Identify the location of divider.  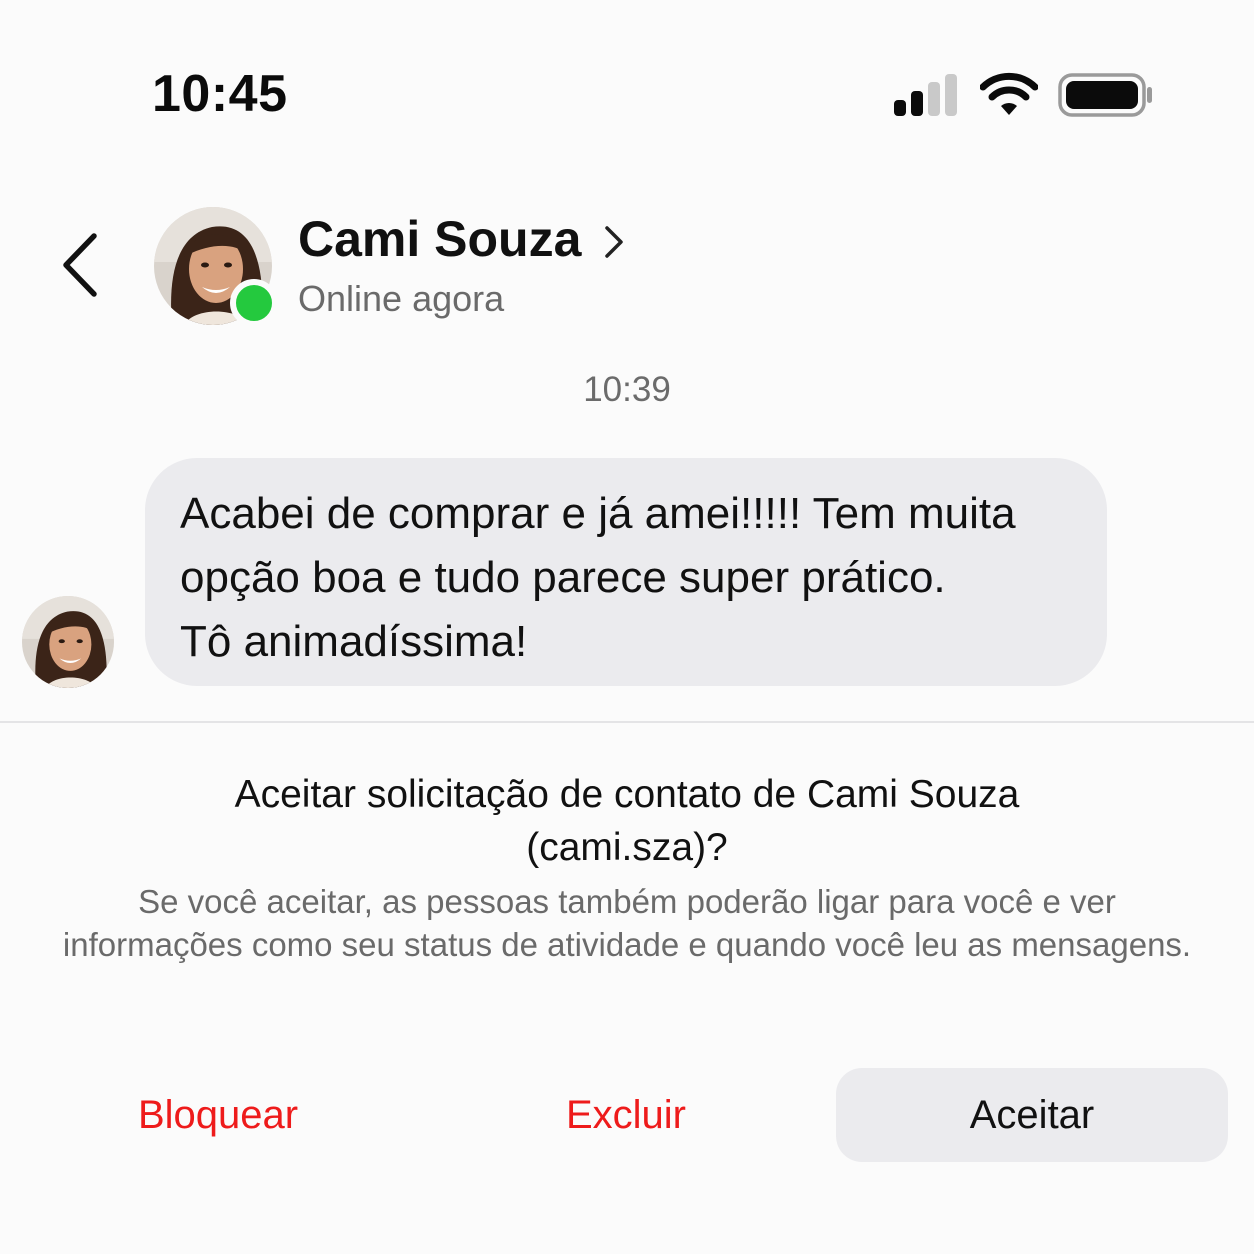
(627, 722).